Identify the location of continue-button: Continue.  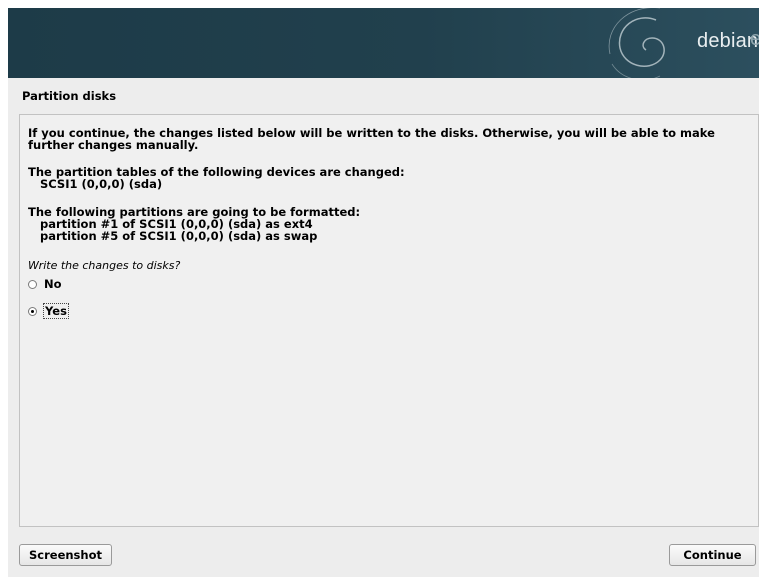
(712, 555).